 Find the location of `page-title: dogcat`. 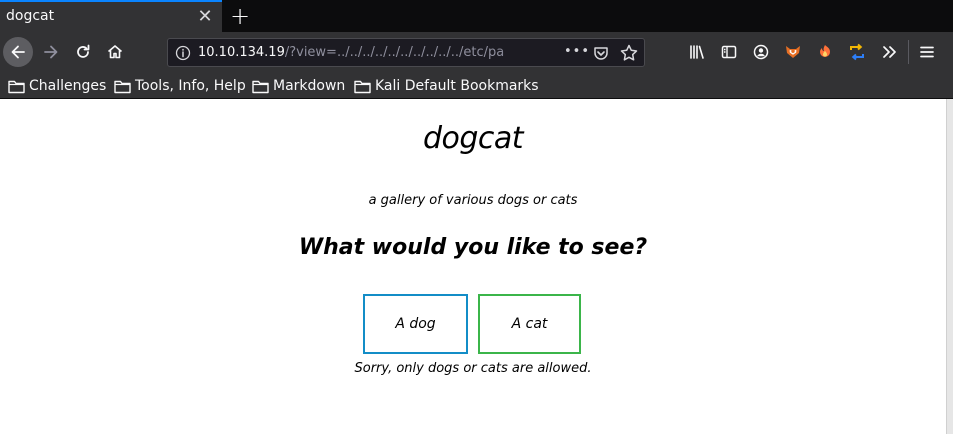

page-title: dogcat is located at coordinates (473, 138).